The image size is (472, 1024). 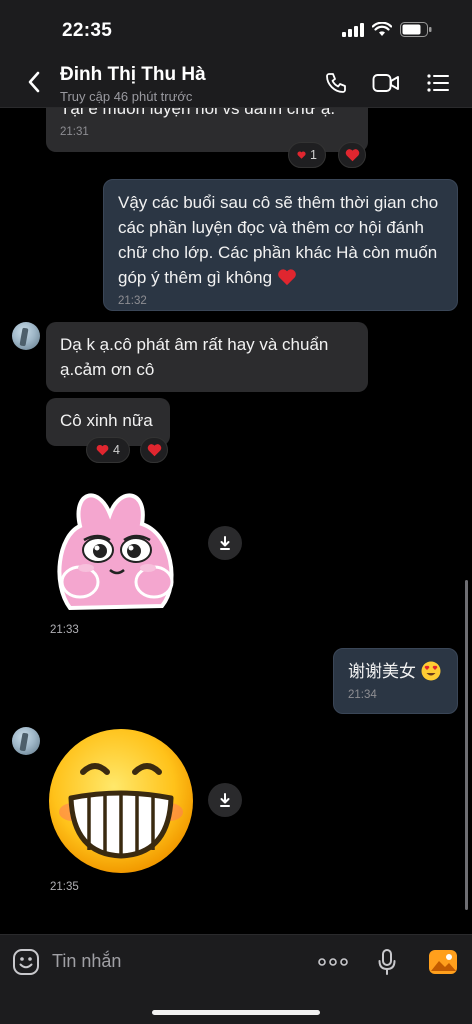 I want to click on message-text: Cô xinh nữa, so click(x=106, y=420).